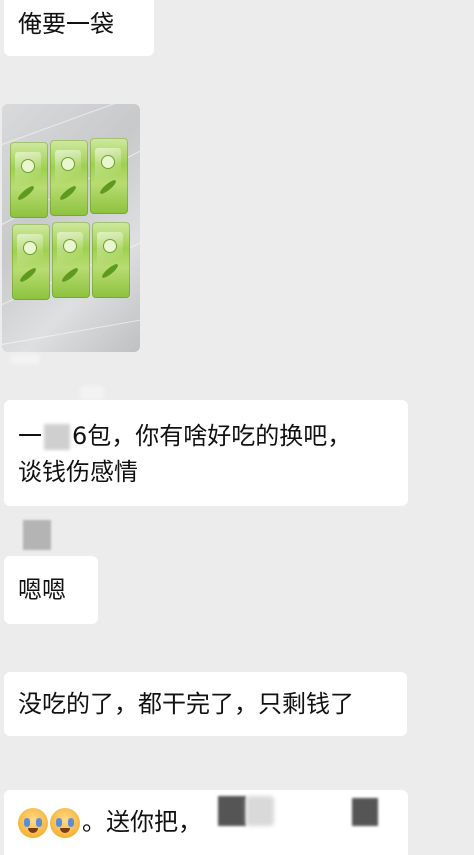 Image resolution: width=474 pixels, height=855 pixels. What do you see at coordinates (142, 822) in the screenshot?
I see `message-text-part: 。送你把，` at bounding box center [142, 822].